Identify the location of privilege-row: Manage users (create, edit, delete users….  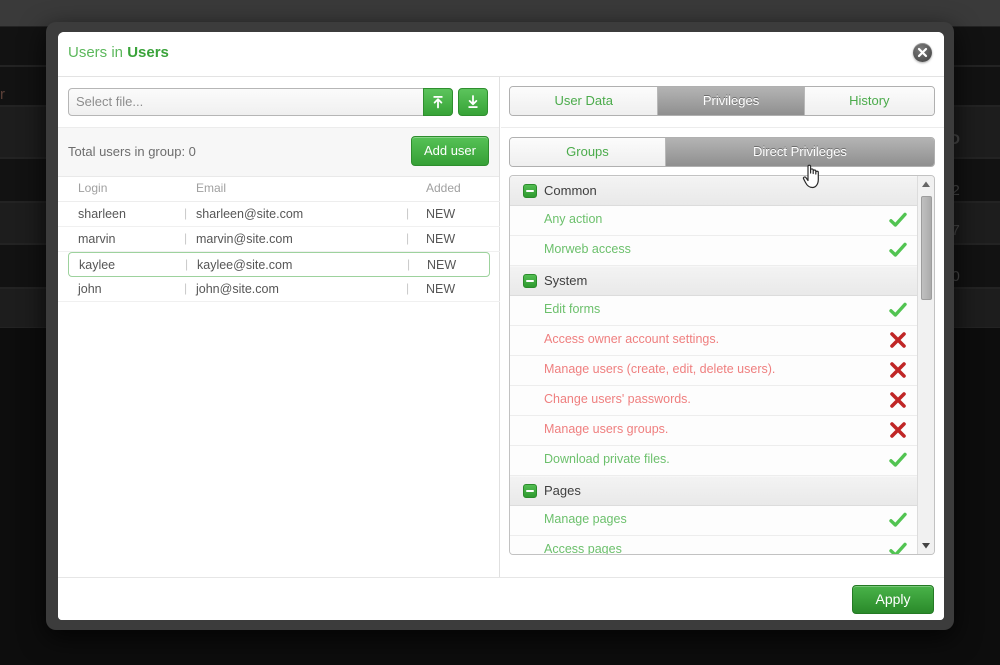
(713, 371).